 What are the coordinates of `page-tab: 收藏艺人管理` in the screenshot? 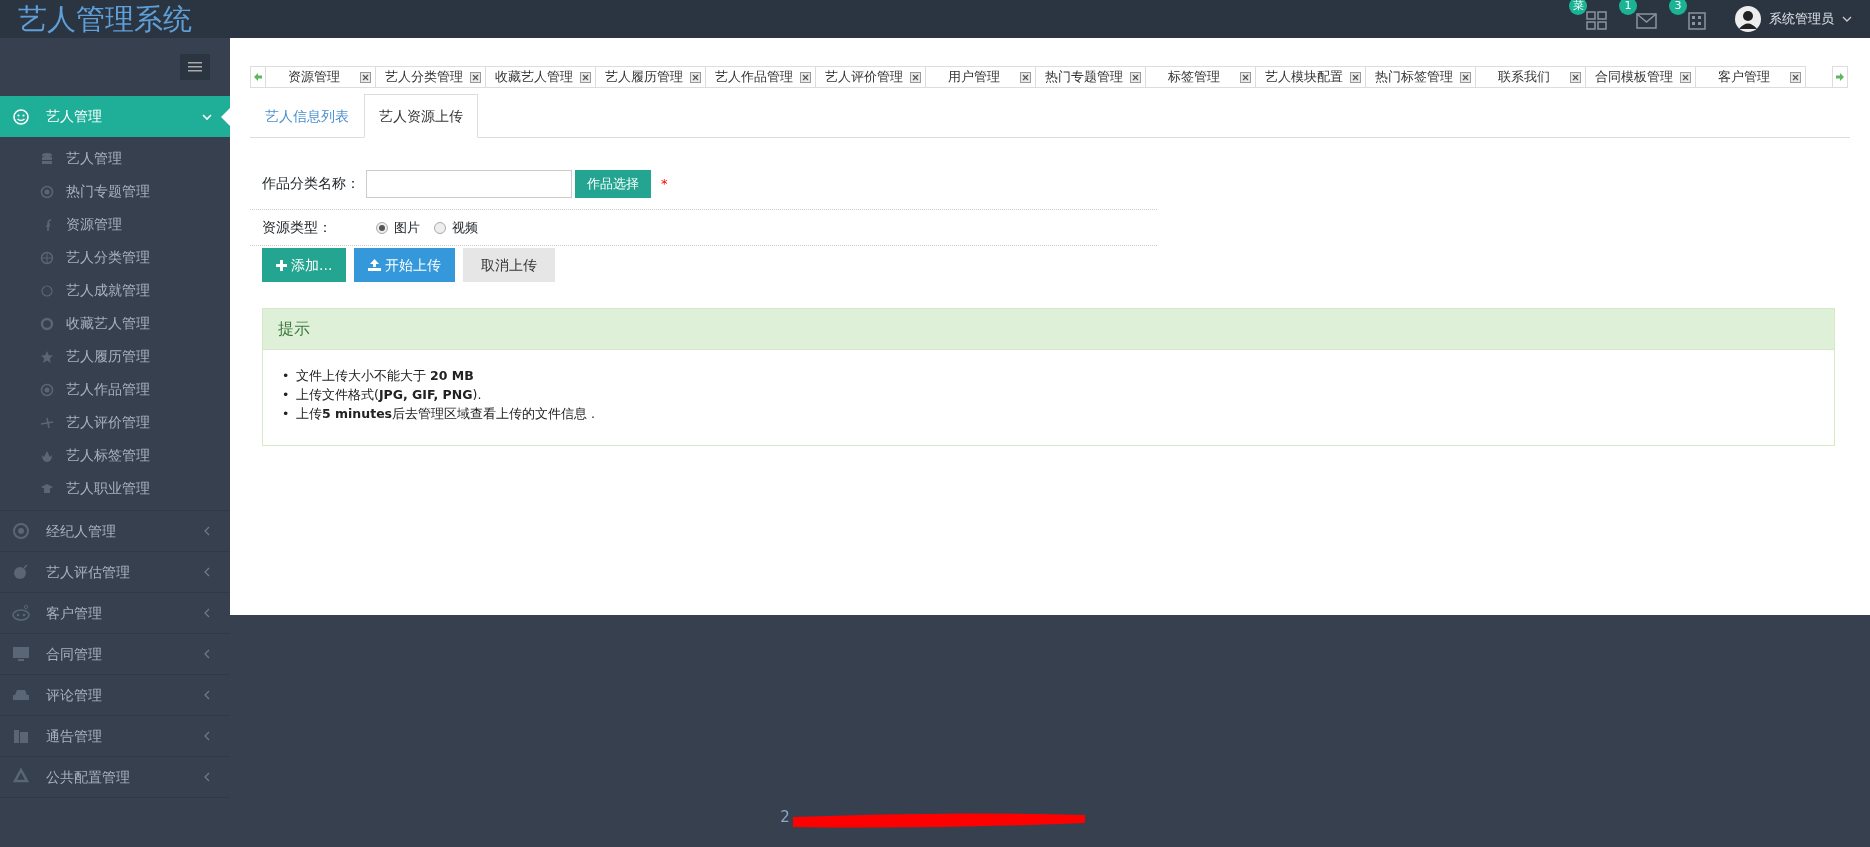 It's located at (541, 76).